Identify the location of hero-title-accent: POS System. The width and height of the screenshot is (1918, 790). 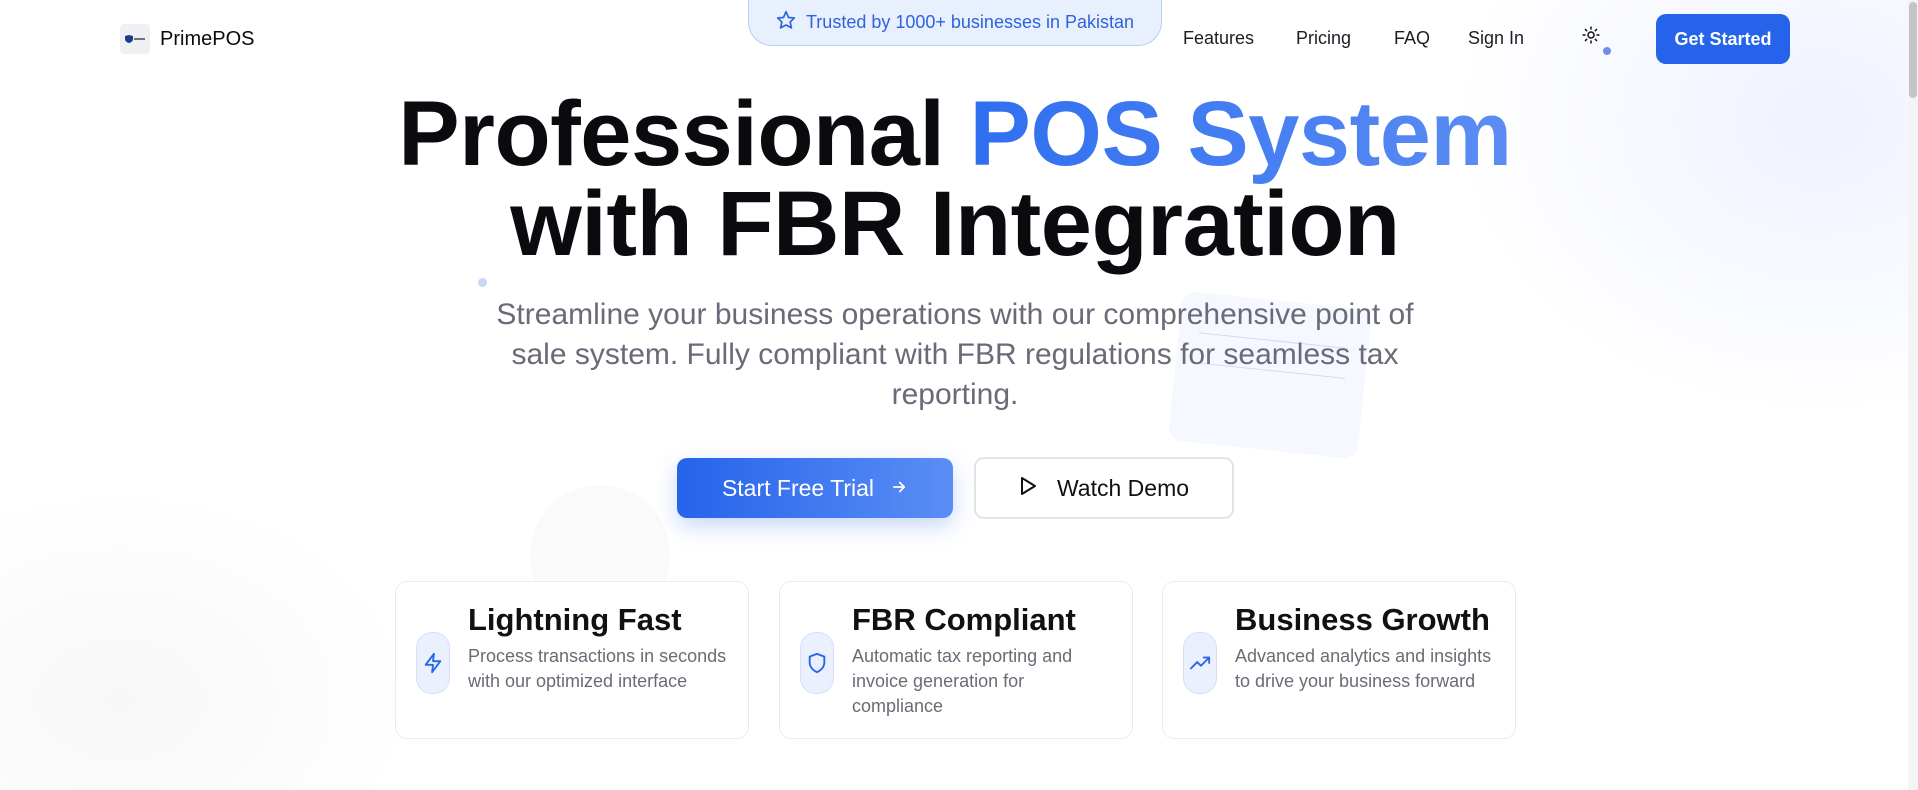
(1241, 134).